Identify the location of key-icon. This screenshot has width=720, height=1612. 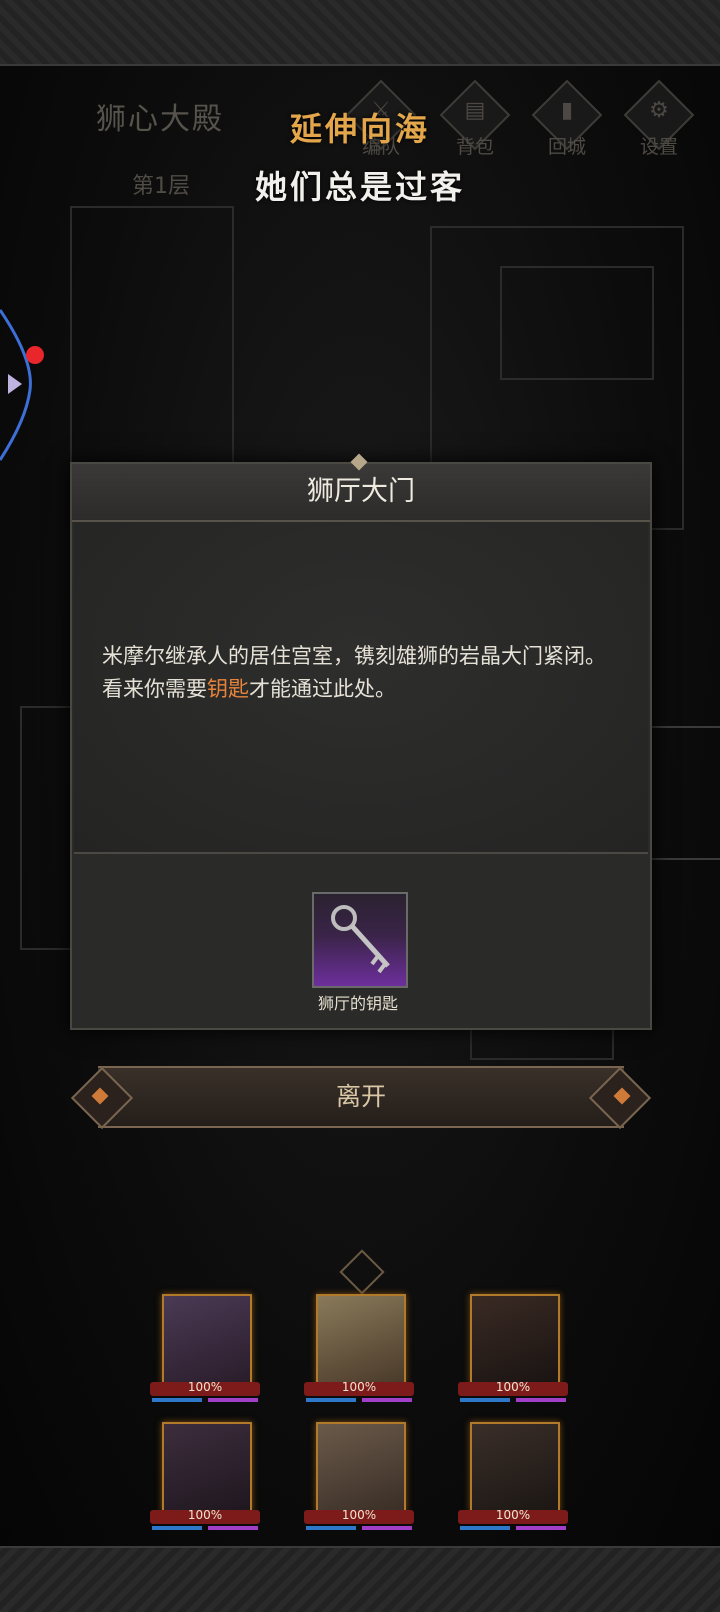
(360, 939).